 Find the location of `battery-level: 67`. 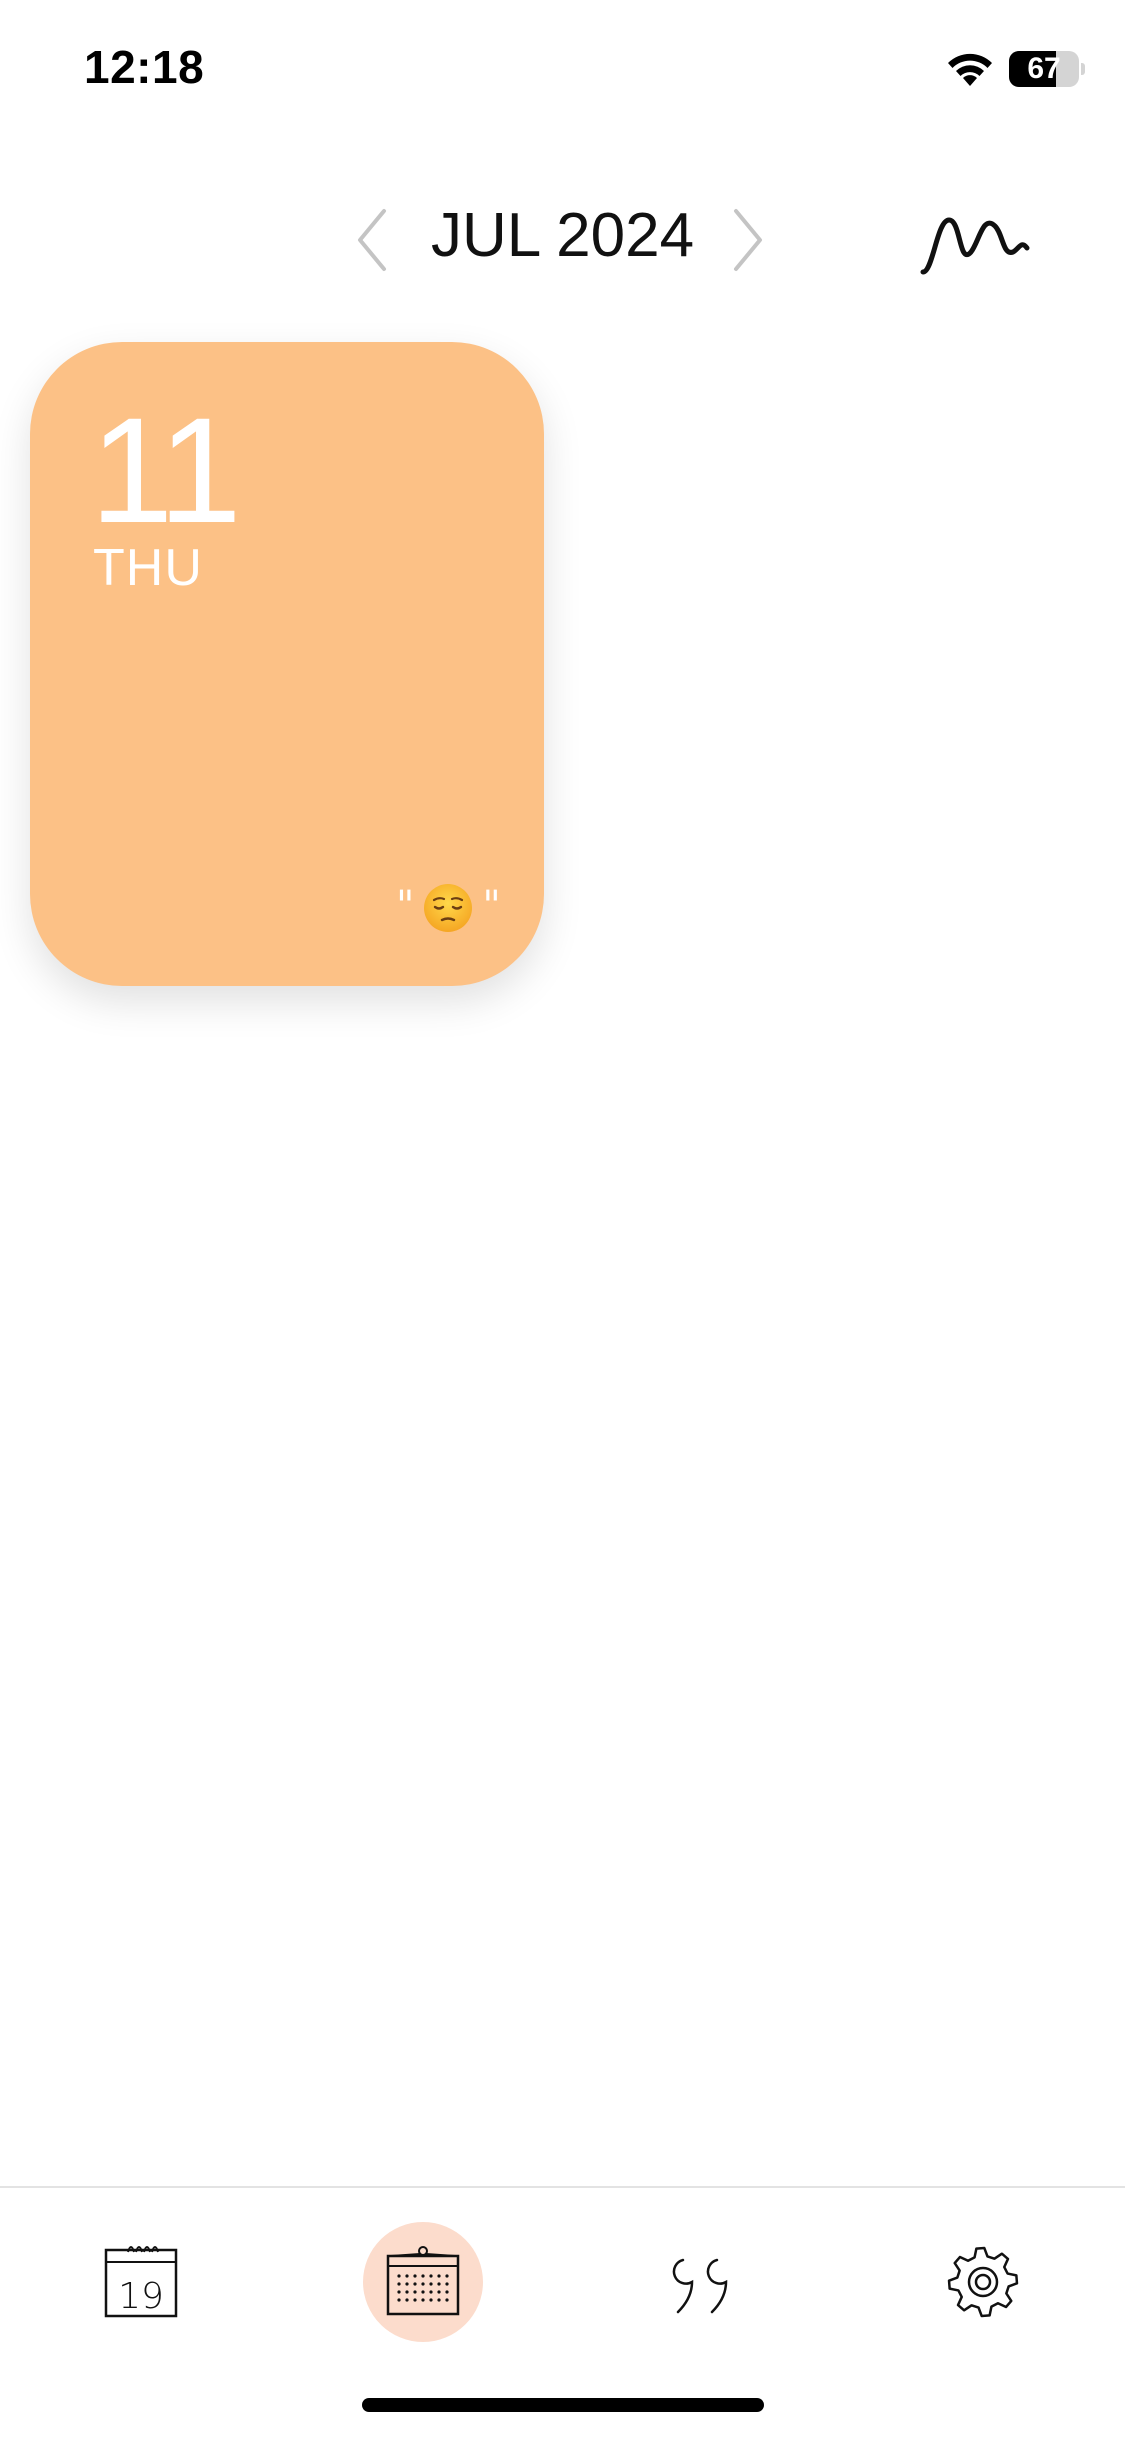

battery-level: 67 is located at coordinates (1044, 68).